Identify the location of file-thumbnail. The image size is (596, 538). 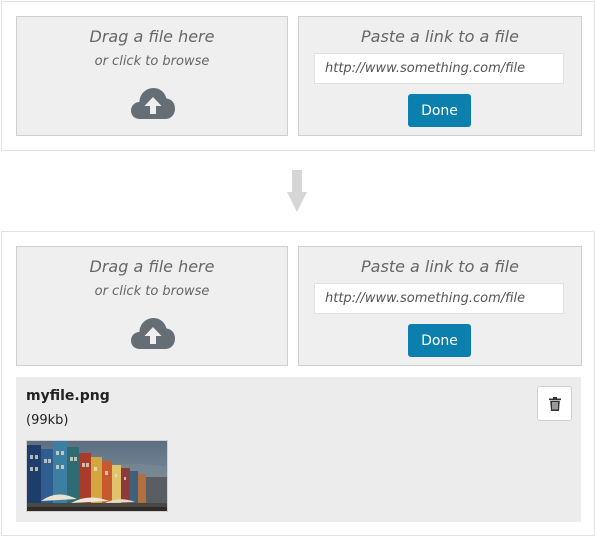
(97, 476).